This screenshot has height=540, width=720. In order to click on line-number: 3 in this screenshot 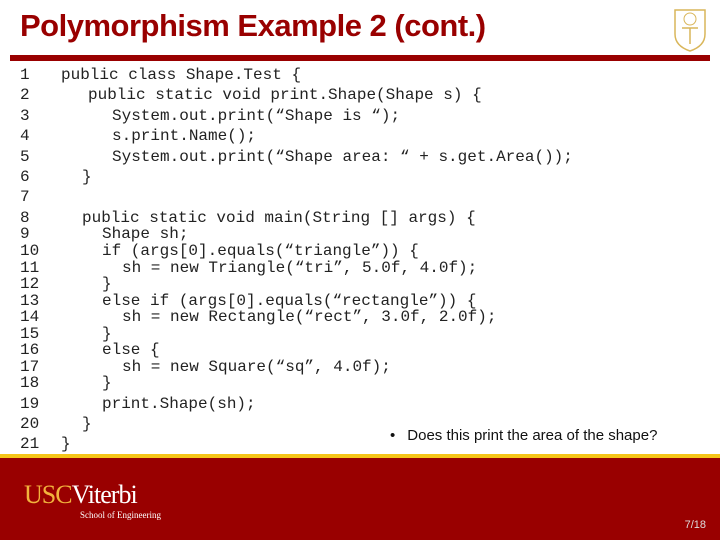, I will do `click(25, 116)`.